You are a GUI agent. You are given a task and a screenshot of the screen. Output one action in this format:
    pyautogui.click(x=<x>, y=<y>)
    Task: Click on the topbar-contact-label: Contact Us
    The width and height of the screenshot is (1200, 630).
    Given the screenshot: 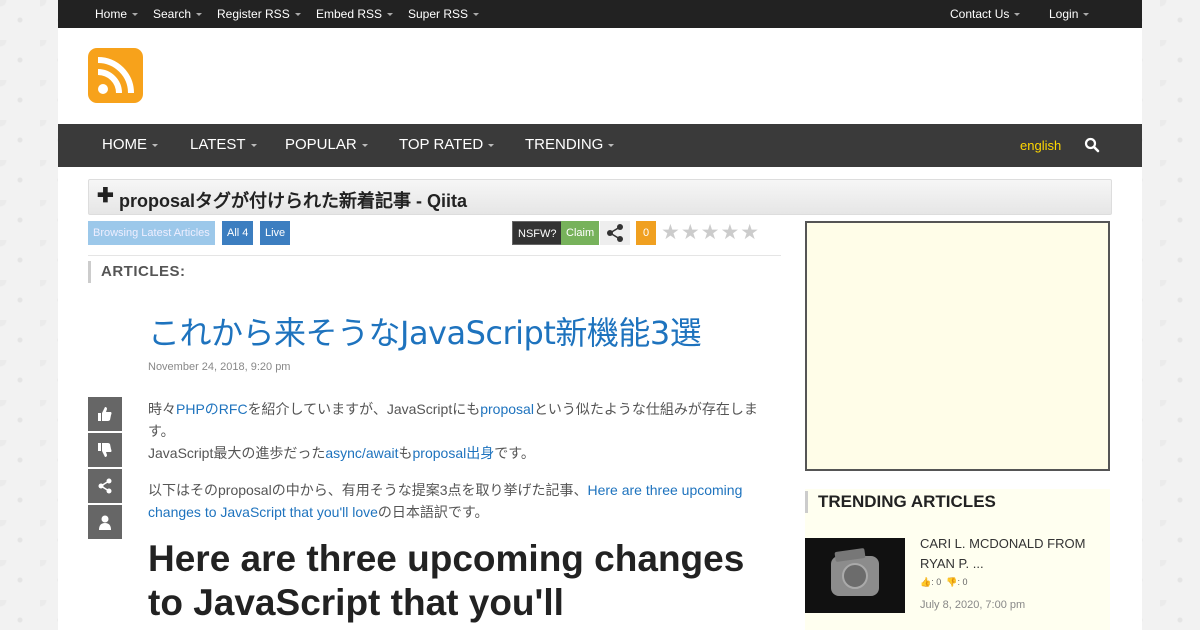 What is the action you would take?
    pyautogui.click(x=980, y=14)
    